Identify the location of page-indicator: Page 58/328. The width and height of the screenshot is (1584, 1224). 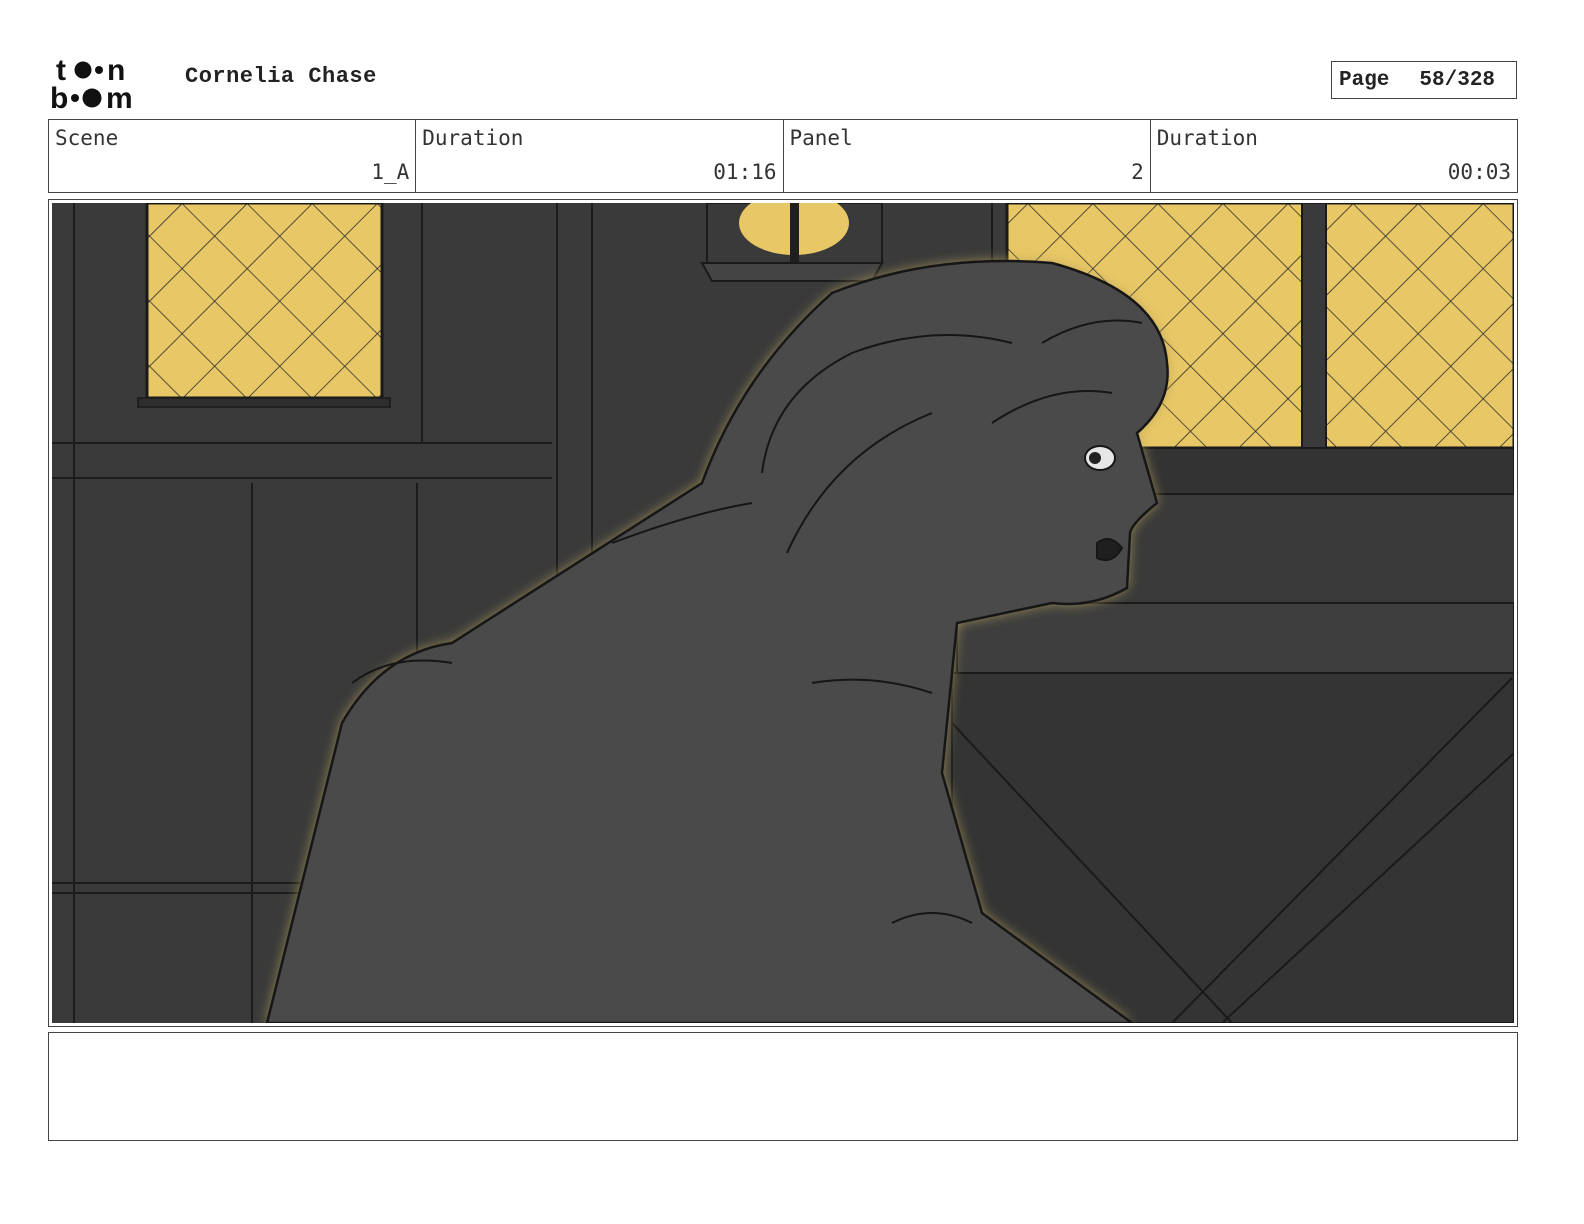
(1424, 80).